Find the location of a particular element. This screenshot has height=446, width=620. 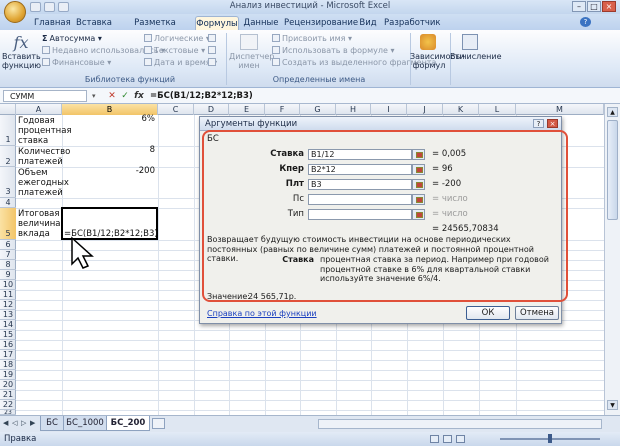

assign-name-button: Присвоить имя ▾ is located at coordinates (312, 38).